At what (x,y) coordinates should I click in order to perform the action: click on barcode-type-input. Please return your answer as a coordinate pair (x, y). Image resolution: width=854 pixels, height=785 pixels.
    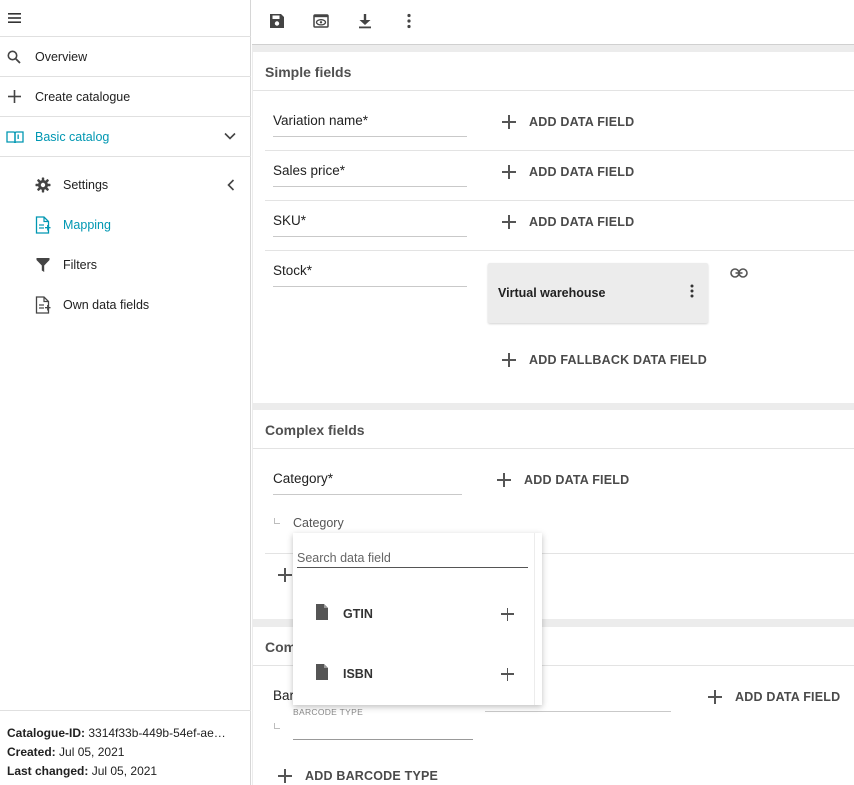
    Looking at the image, I should click on (383, 739).